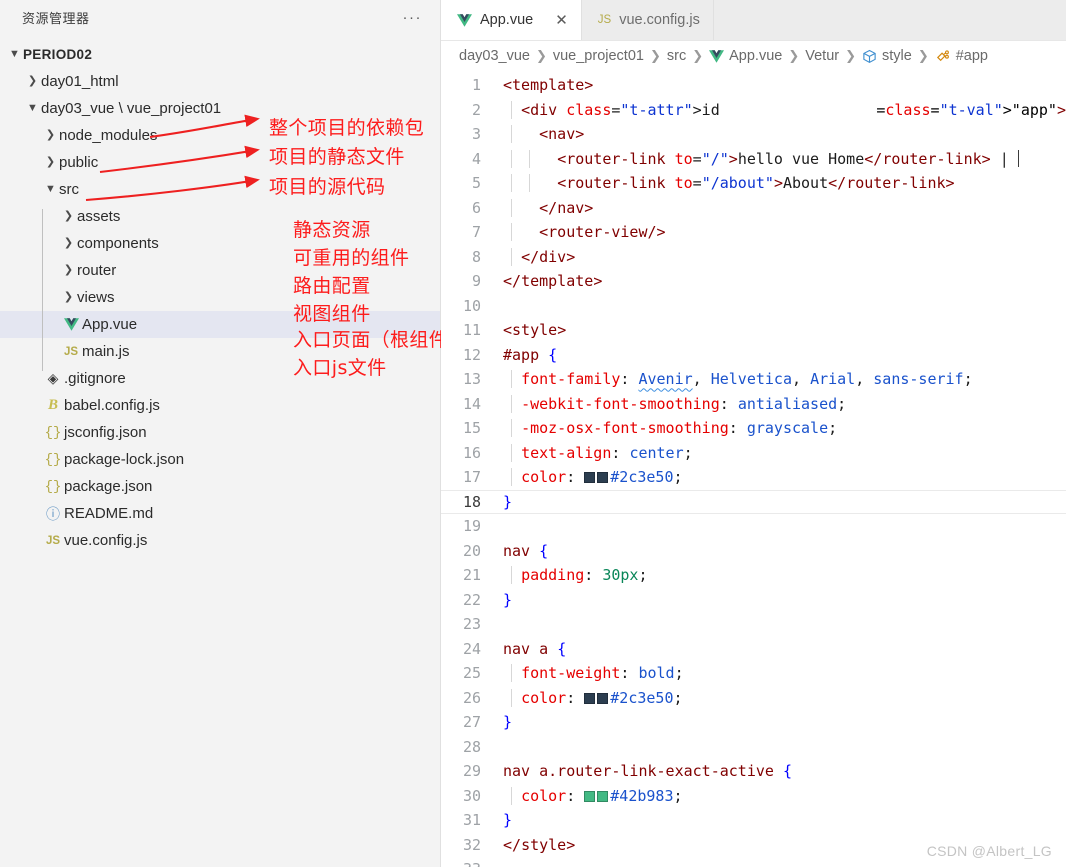  Describe the element at coordinates (220, 243) in the screenshot. I see `folder-tree-item: ❯ components` at that location.